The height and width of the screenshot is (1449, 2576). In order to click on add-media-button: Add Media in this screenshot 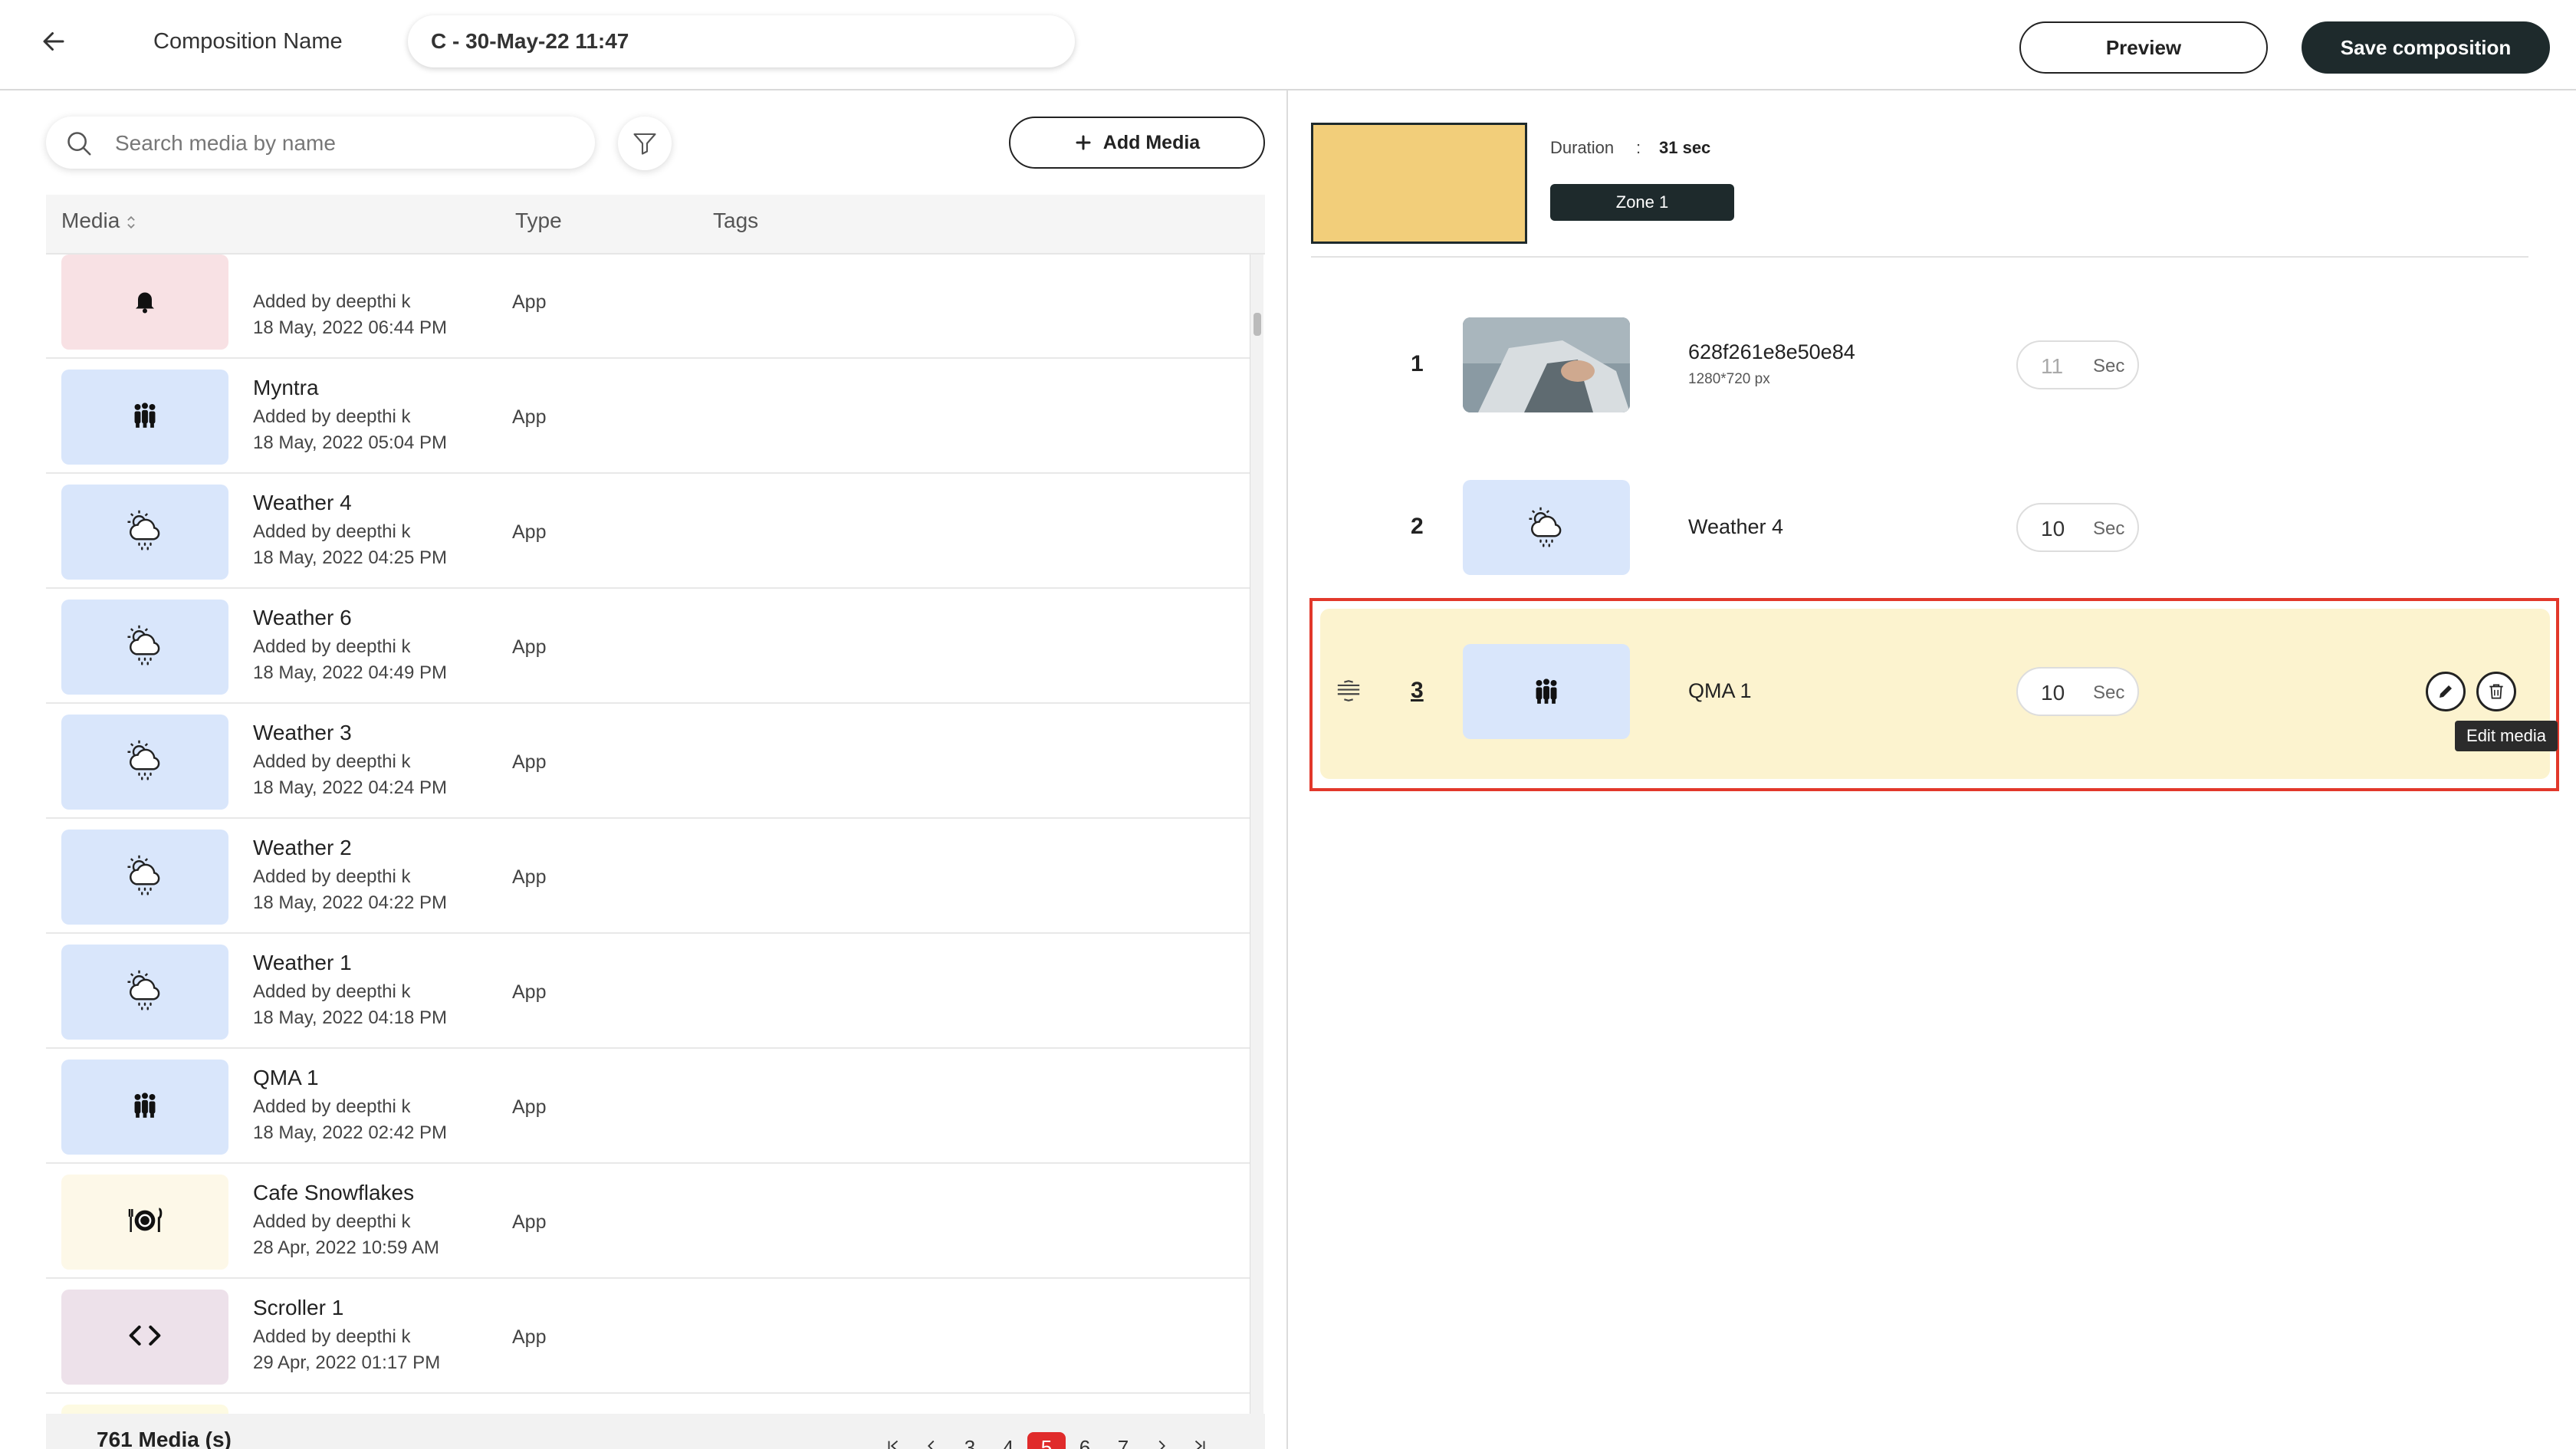, I will do `click(1137, 143)`.